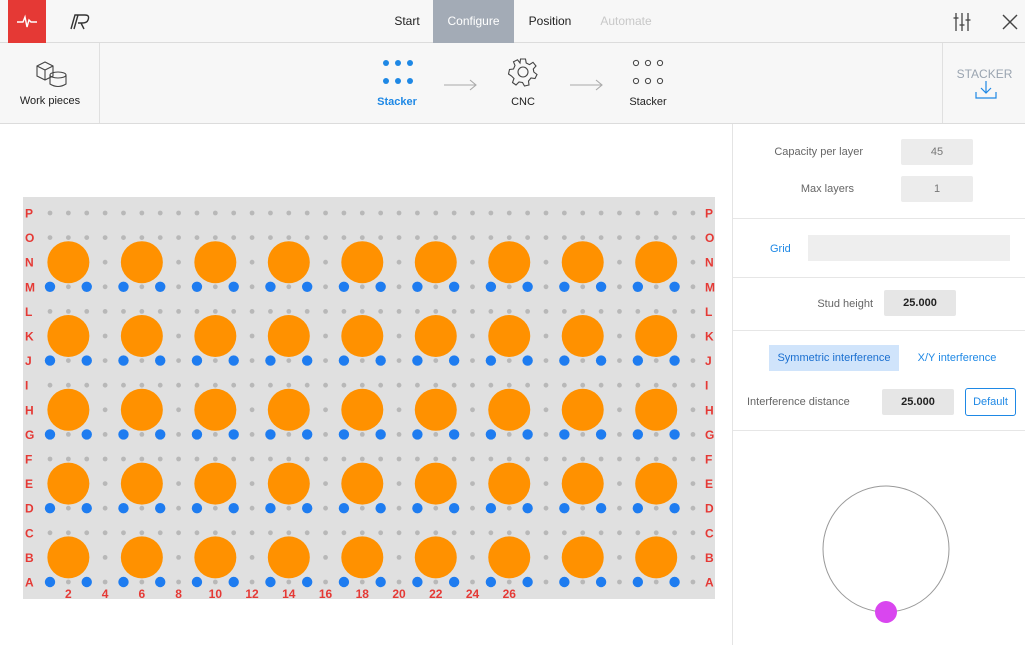 Image resolution: width=1025 pixels, height=645 pixels. Describe the element at coordinates (983, 83) in the screenshot. I see `stacker-export-button: STACKER` at that location.